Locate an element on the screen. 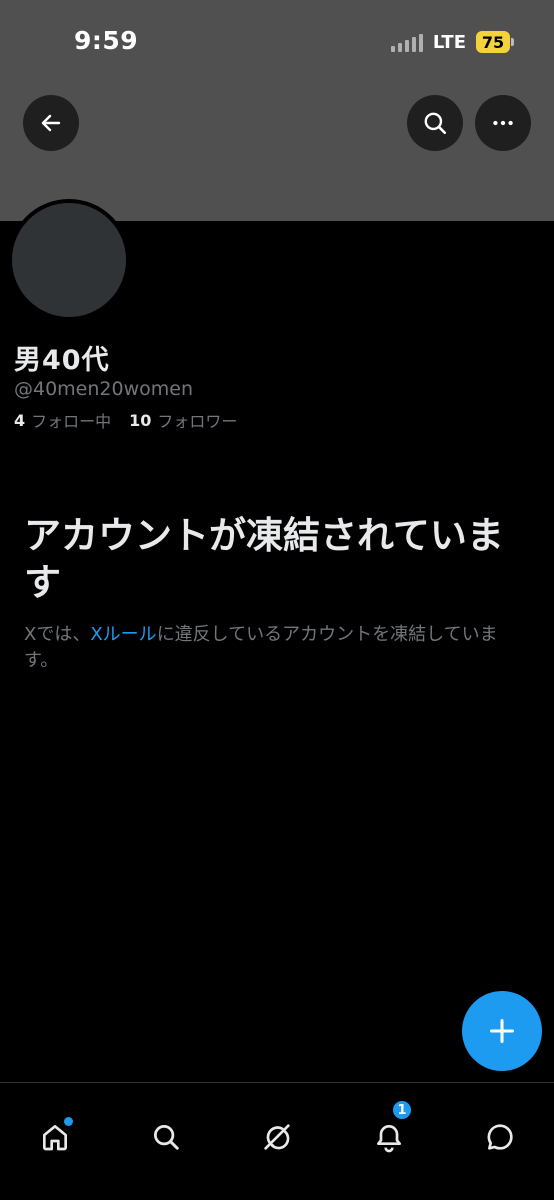  back-button is located at coordinates (51, 123).